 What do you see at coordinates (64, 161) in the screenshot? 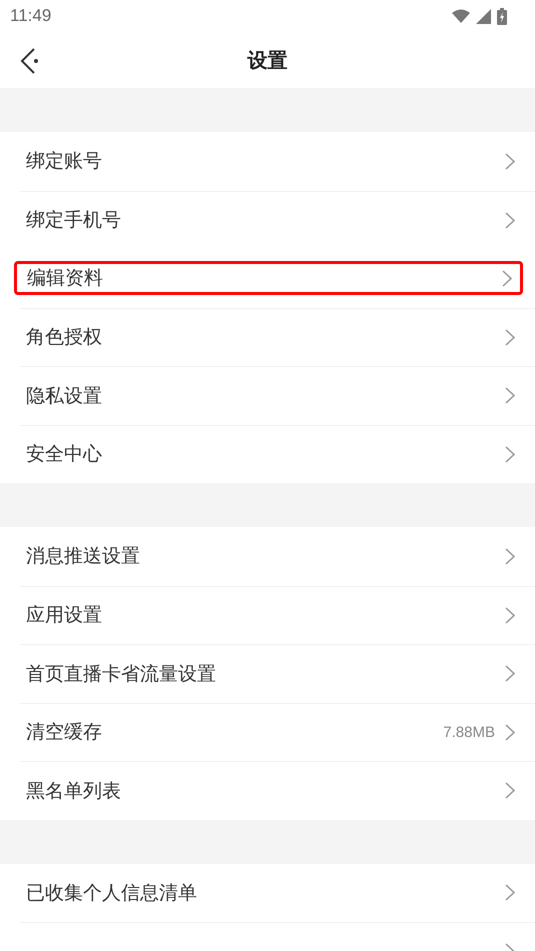
I see `item-label: 绑定账号` at bounding box center [64, 161].